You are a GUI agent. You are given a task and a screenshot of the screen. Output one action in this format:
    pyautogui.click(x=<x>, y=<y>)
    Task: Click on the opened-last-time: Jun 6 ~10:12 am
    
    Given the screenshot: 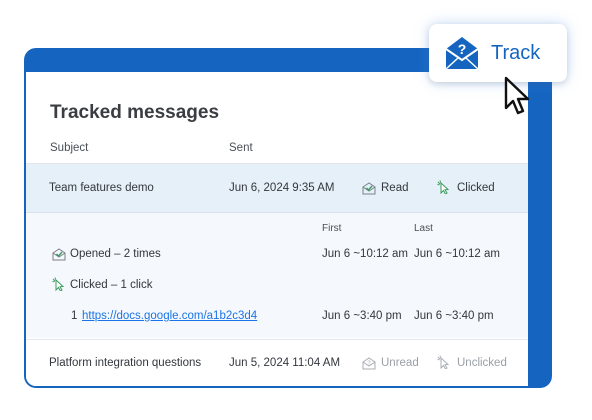 What is the action you would take?
    pyautogui.click(x=457, y=254)
    